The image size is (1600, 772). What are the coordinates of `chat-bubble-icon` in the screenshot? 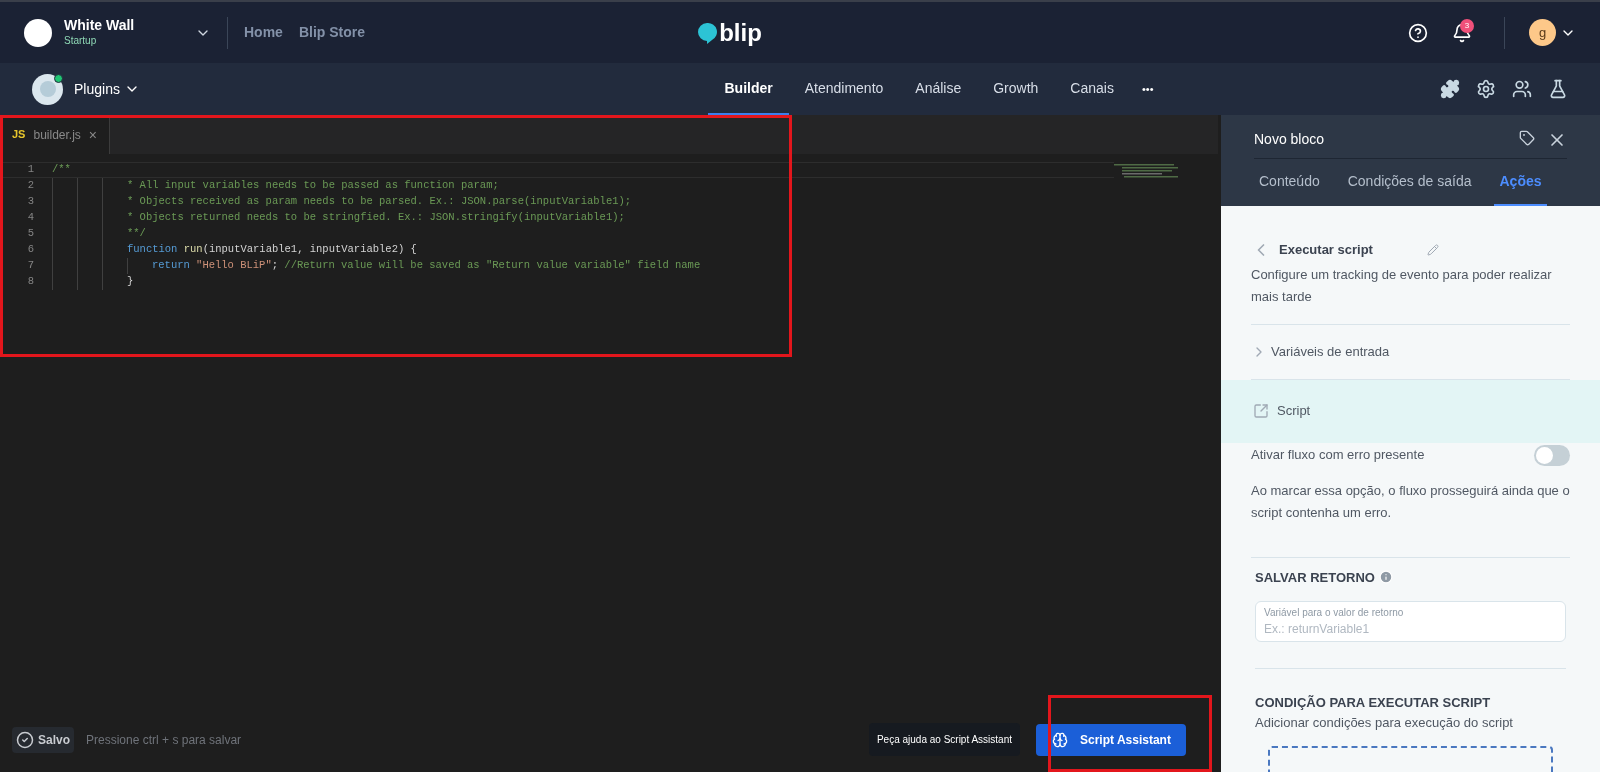 It's located at (707, 32).